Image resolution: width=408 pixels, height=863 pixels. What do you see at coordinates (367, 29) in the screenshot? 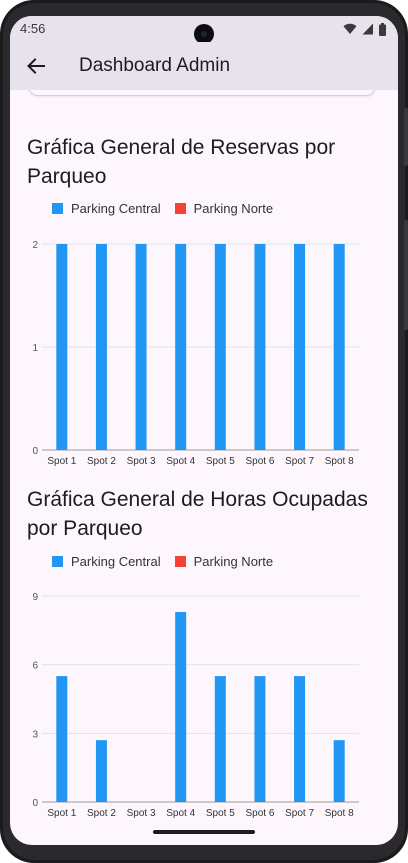
I see `signal-icon` at bounding box center [367, 29].